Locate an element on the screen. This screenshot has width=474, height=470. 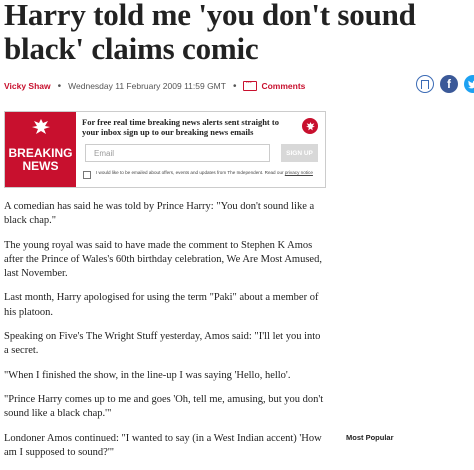
privacy-notice-link: privacy notice is located at coordinates (299, 172).